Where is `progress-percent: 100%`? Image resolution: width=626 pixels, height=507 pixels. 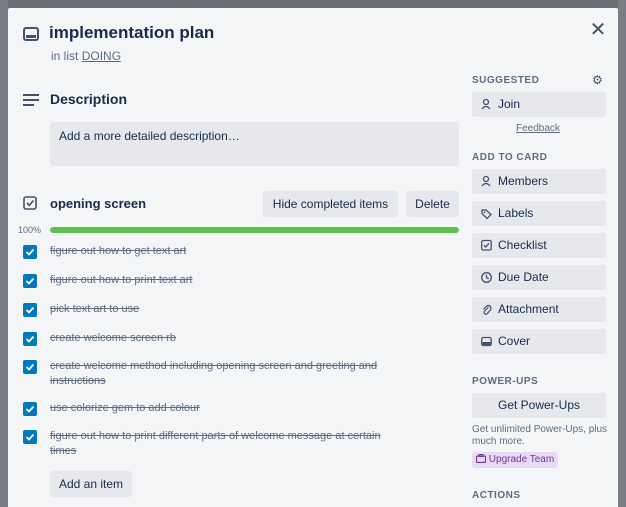 progress-percent: 100% is located at coordinates (30, 230).